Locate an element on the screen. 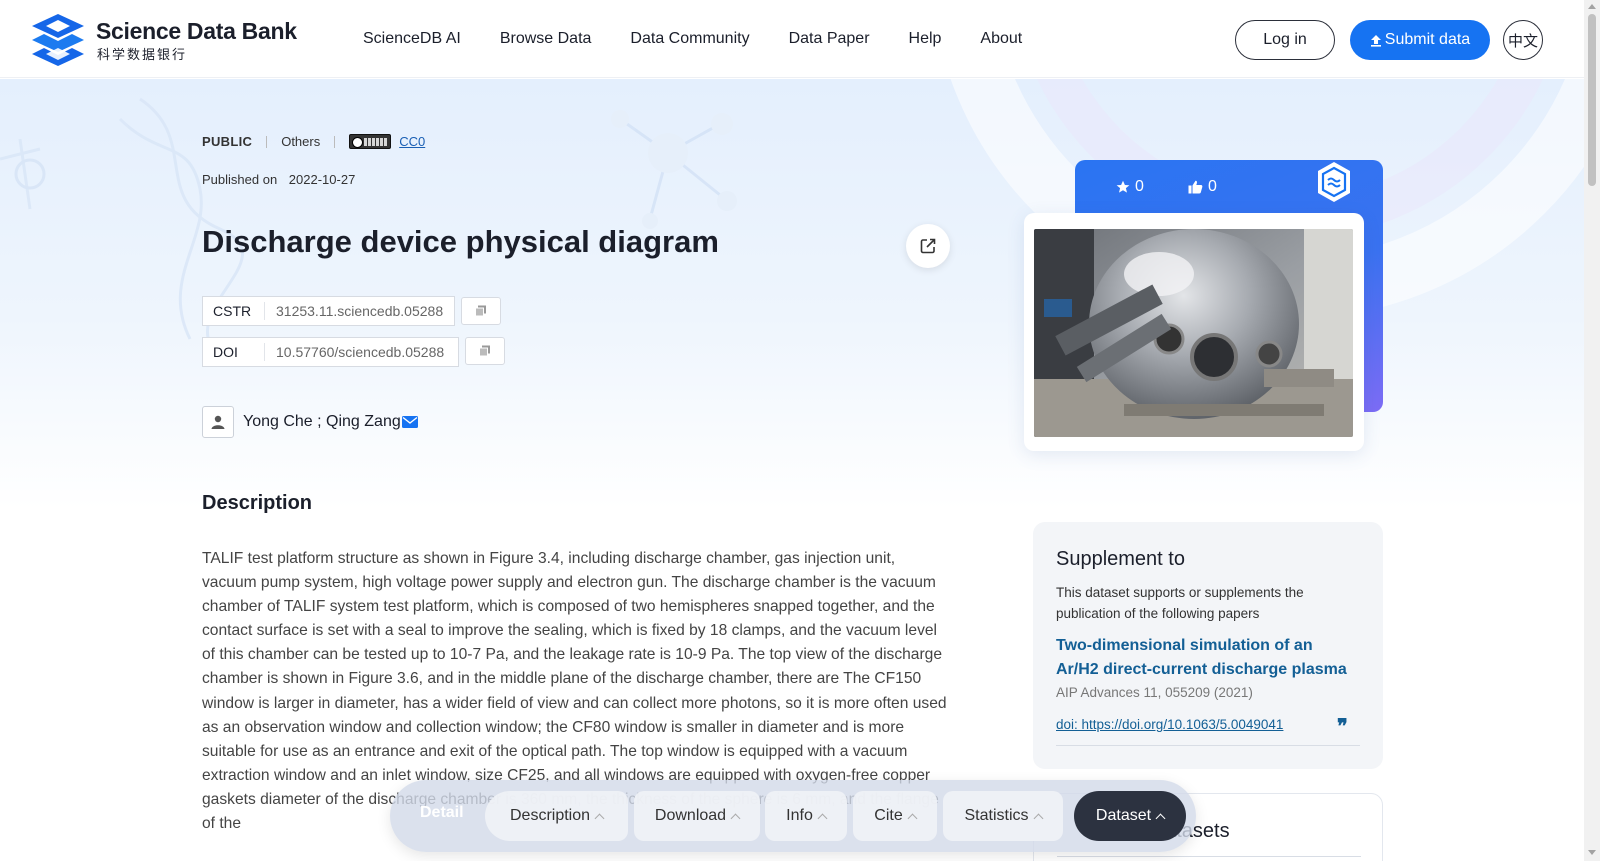 The width and height of the screenshot is (1600, 861). cc-license-icon is located at coordinates (370, 141).